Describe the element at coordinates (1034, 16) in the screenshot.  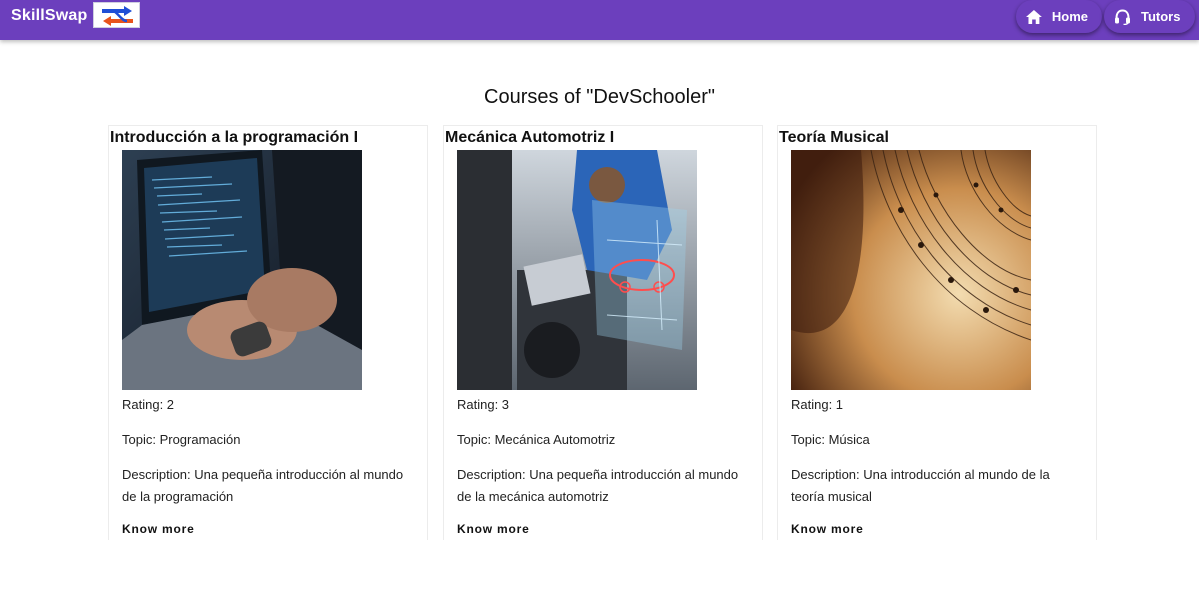
I see `home-icon` at that location.